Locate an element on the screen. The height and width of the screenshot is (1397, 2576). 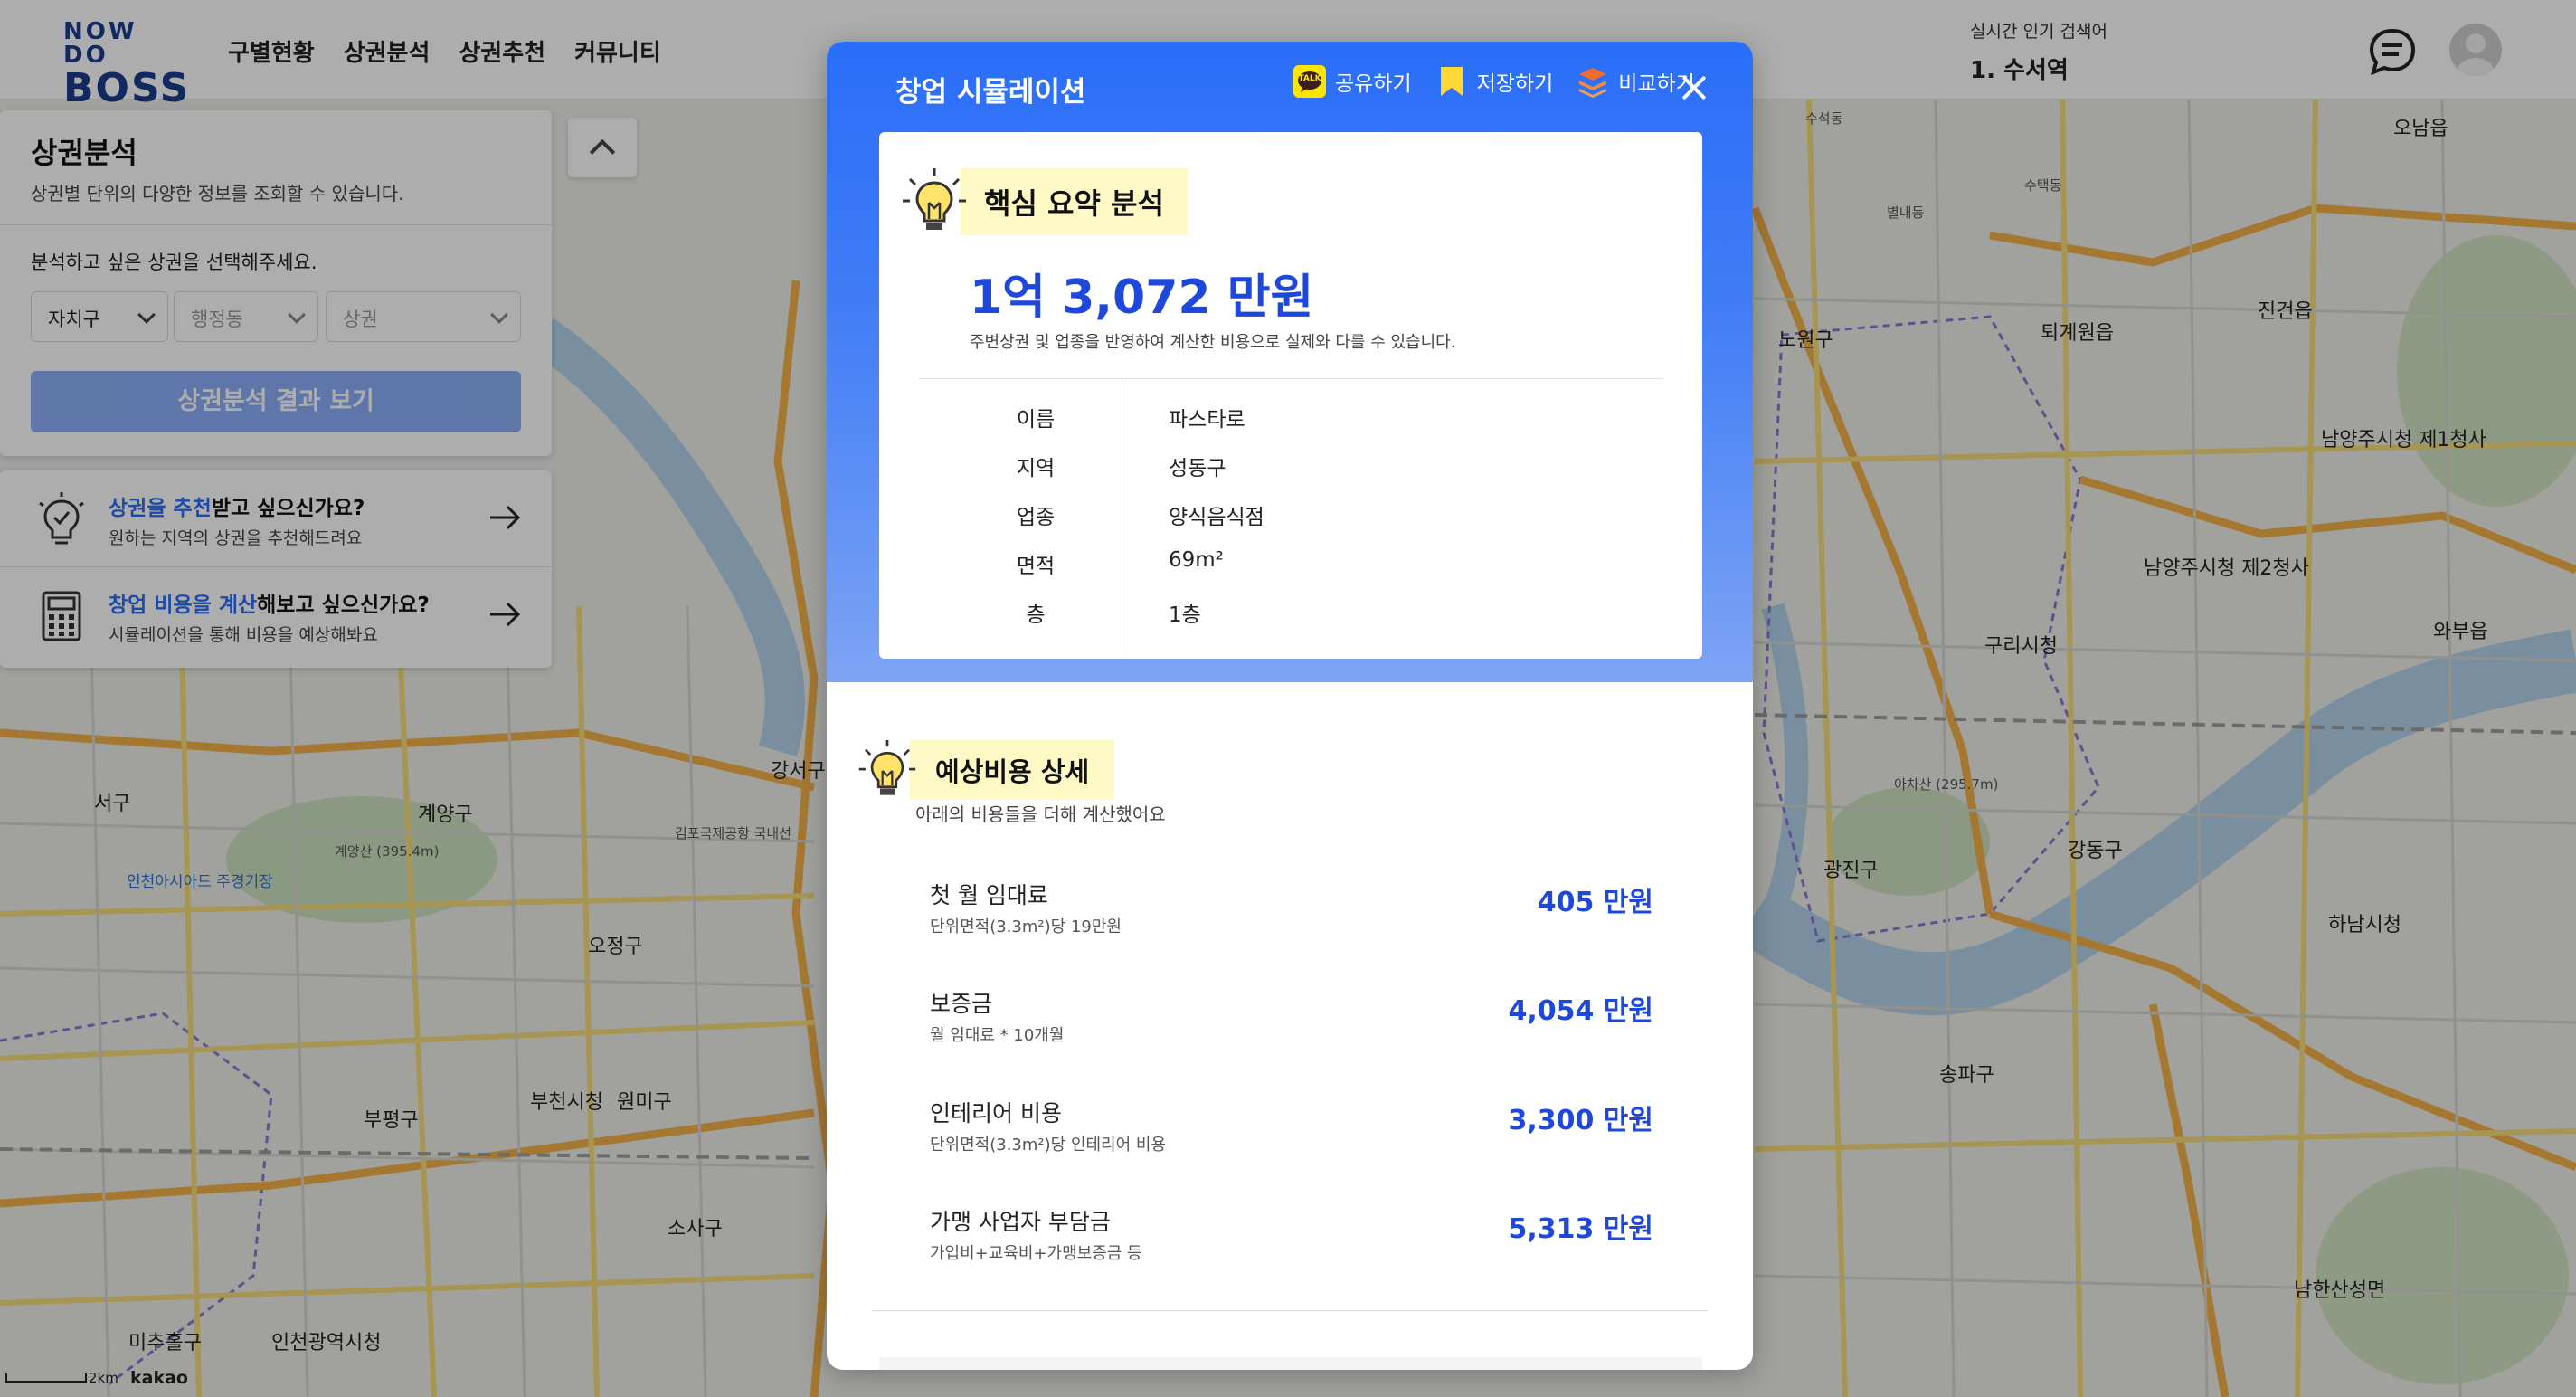
stack-icon is located at coordinates (1593, 81).